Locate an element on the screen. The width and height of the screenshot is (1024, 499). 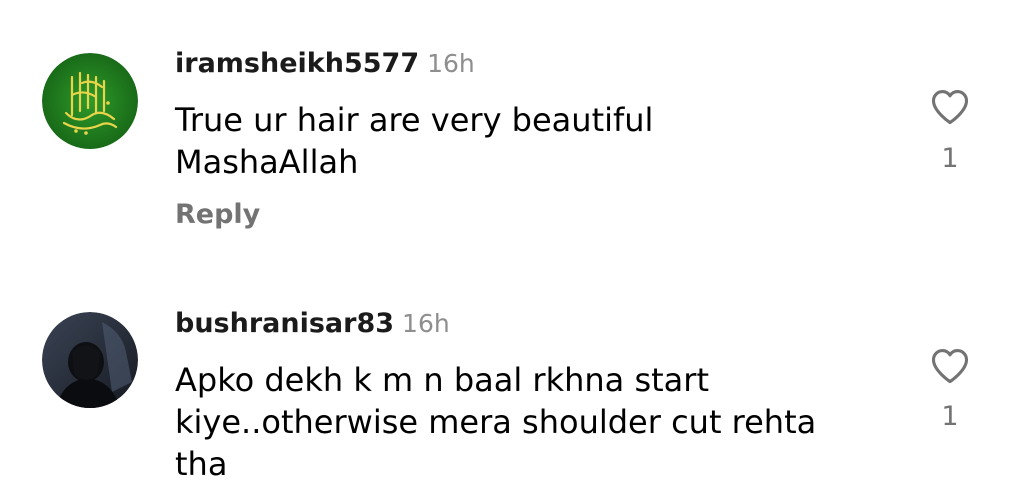
comment-text-line: Apko dekh k m n baal rkhna start is located at coordinates (442, 380).